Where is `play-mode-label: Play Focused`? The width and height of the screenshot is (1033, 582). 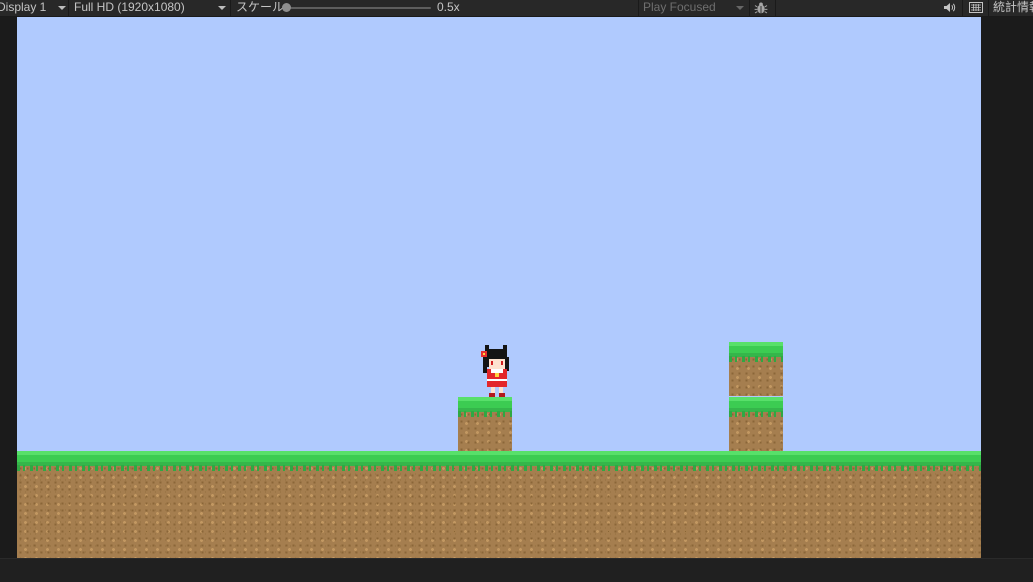 play-mode-label: Play Focused is located at coordinates (679, 7).